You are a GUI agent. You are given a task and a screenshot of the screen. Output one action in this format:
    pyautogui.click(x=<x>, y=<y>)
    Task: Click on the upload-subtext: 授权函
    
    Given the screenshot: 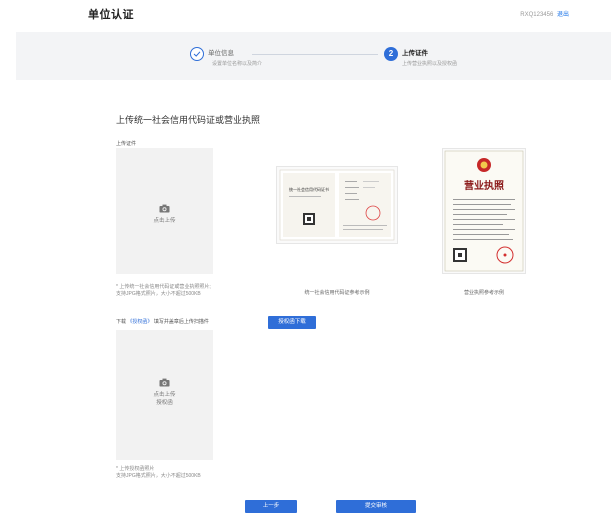 What is the action you would take?
    pyautogui.click(x=164, y=403)
    